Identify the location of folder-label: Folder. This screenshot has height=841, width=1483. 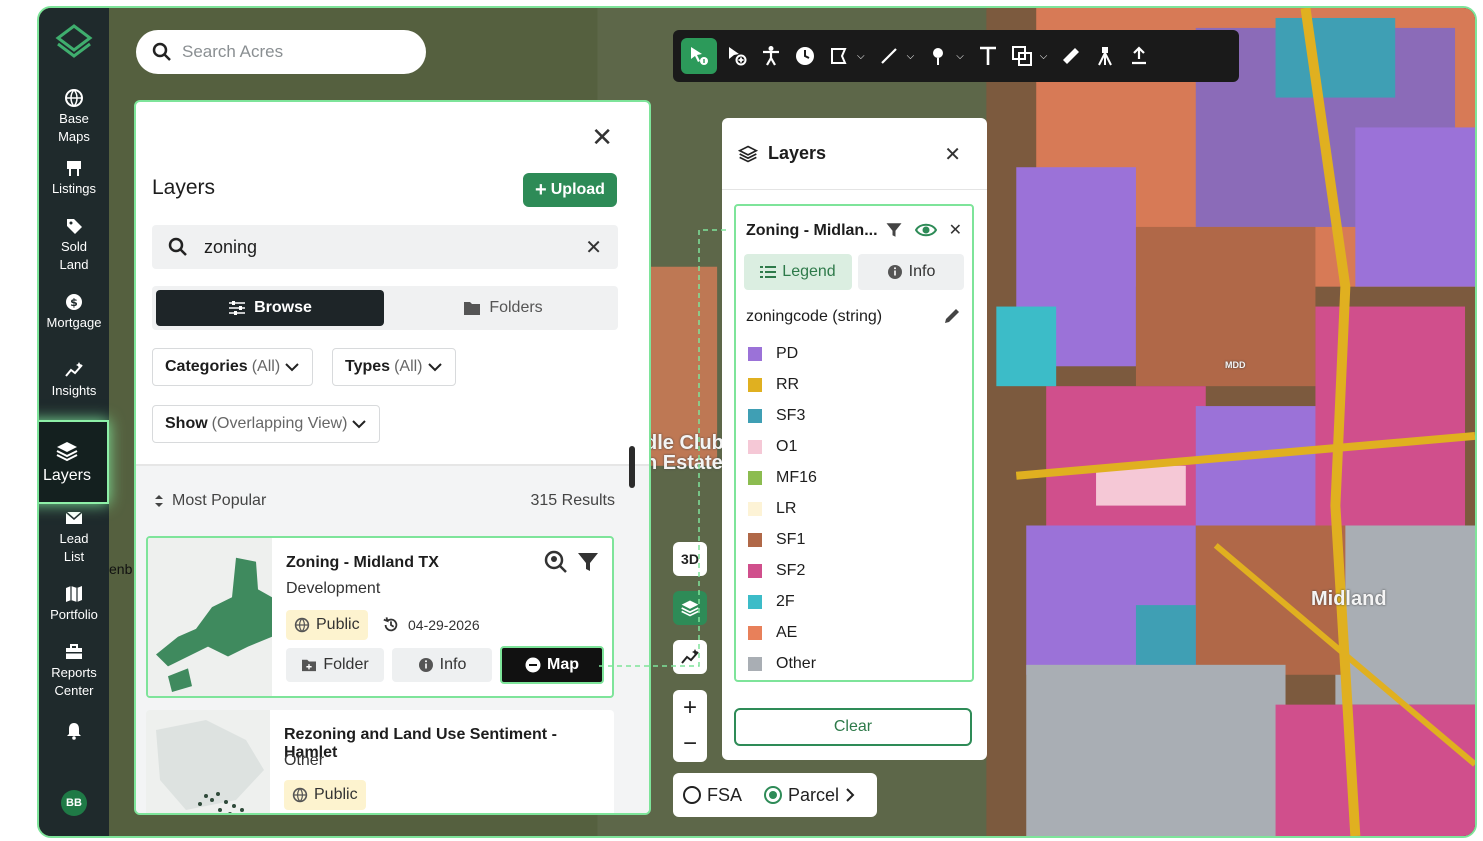
(346, 664).